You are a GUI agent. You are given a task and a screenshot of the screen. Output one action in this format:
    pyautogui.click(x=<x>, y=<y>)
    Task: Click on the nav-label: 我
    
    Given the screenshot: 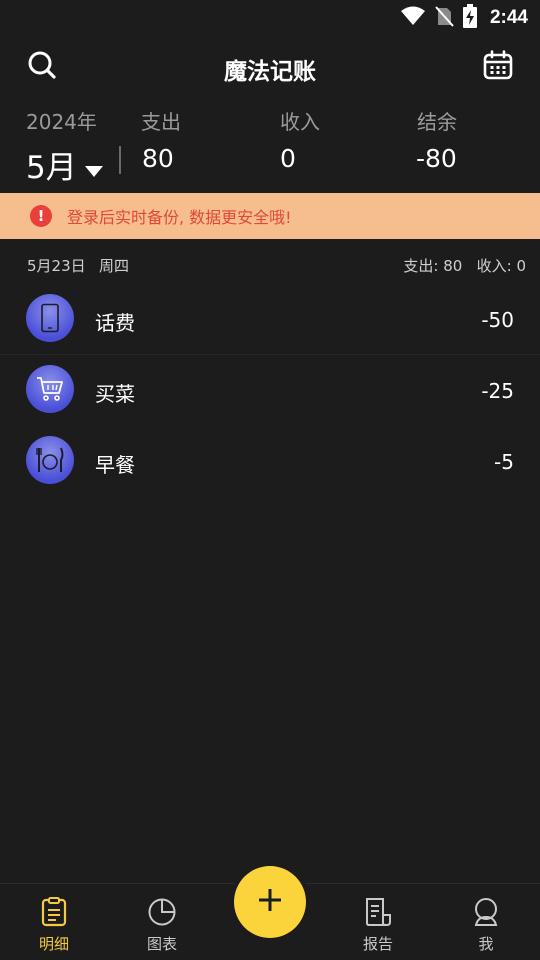 What is the action you would take?
    pyautogui.click(x=486, y=944)
    